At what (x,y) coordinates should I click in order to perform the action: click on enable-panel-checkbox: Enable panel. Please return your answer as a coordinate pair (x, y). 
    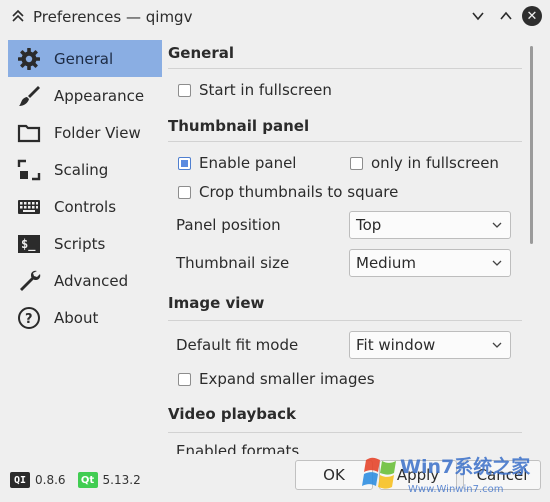
    Looking at the image, I should click on (237, 163).